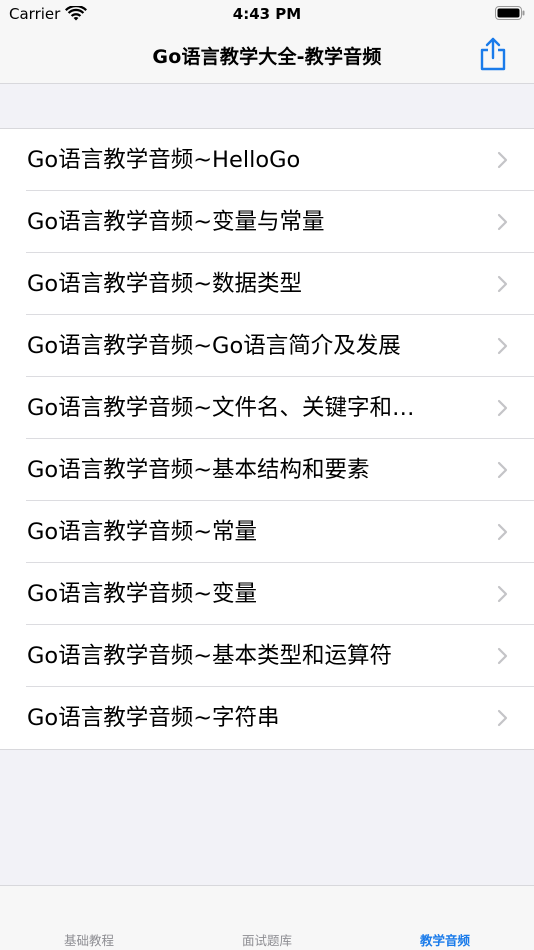  I want to click on top-bar: Carrier 4:43 PM Go语言教学大全-教学音频, so click(267, 42).